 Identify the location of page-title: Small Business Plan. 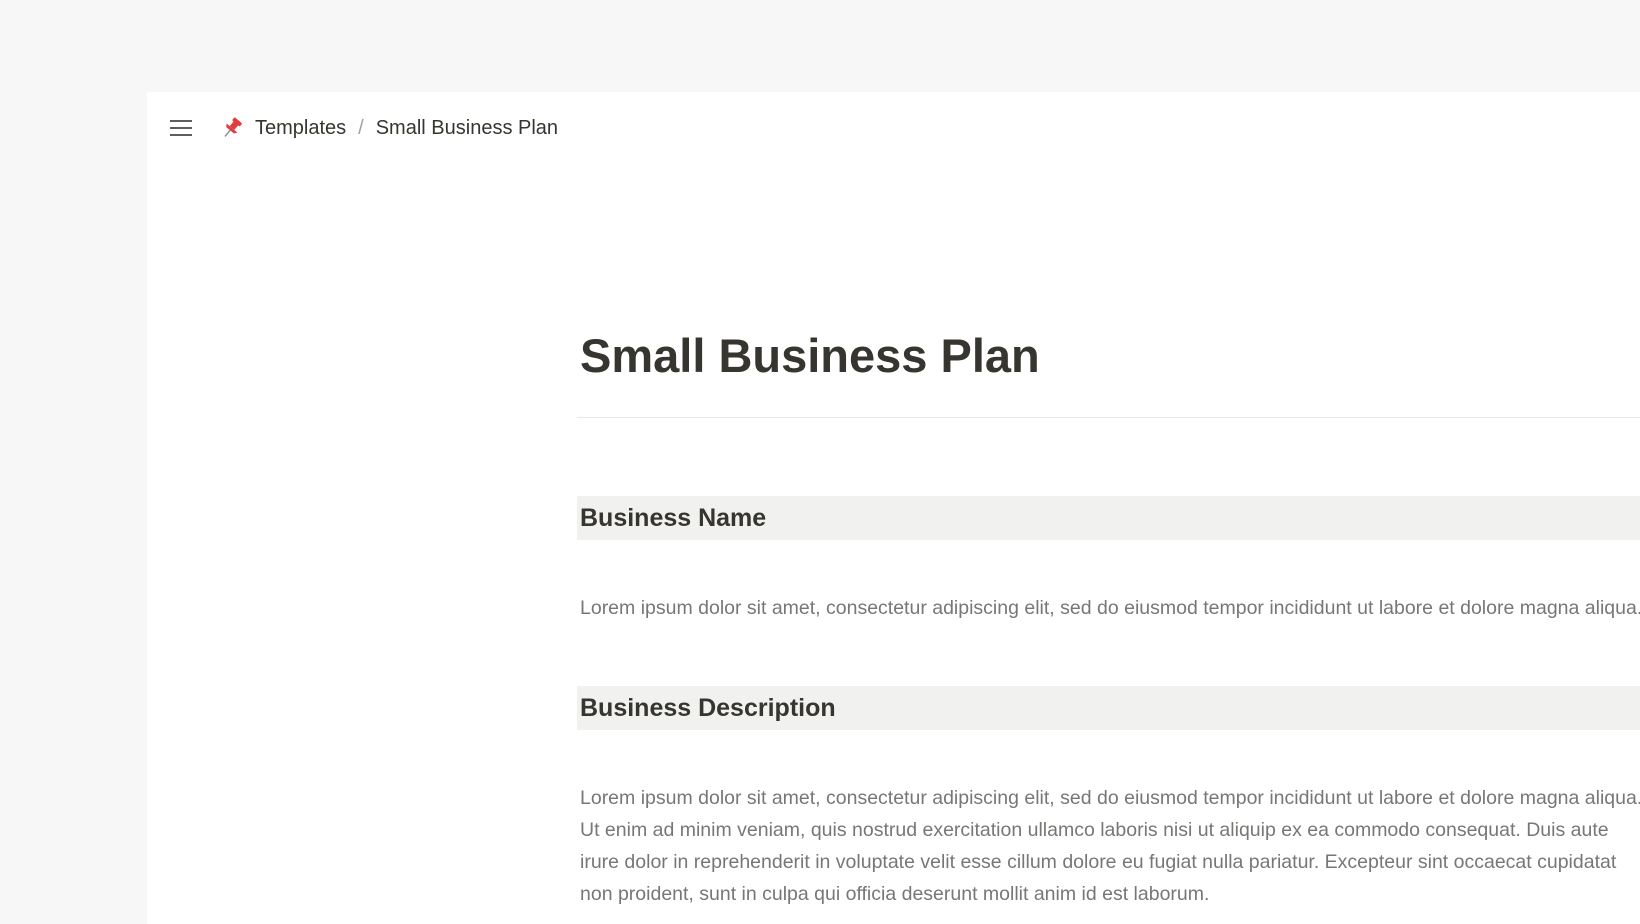
(810, 355).